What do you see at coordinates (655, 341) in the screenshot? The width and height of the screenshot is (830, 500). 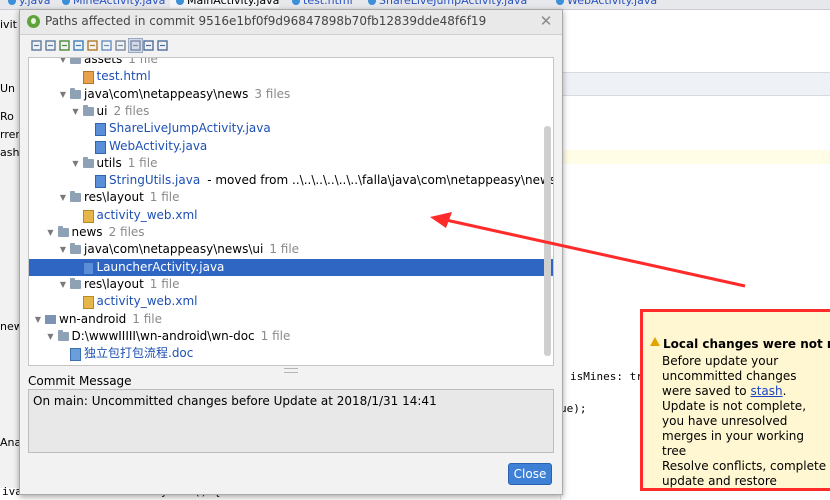 I see `warning-icon` at bounding box center [655, 341].